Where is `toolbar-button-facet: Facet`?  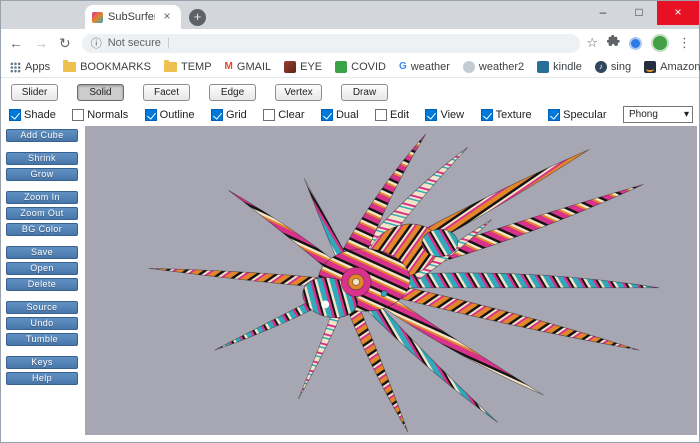 toolbar-button-facet: Facet is located at coordinates (166, 92).